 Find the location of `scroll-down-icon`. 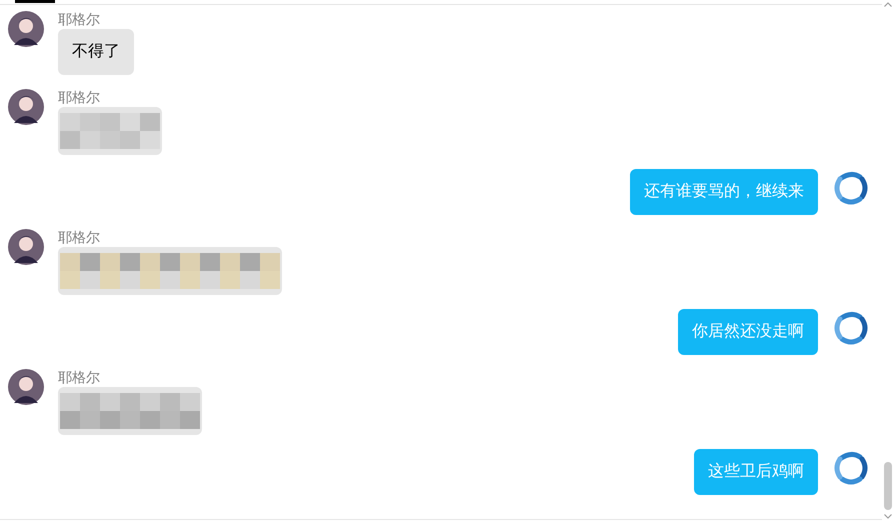

scroll-down-icon is located at coordinates (888, 516).